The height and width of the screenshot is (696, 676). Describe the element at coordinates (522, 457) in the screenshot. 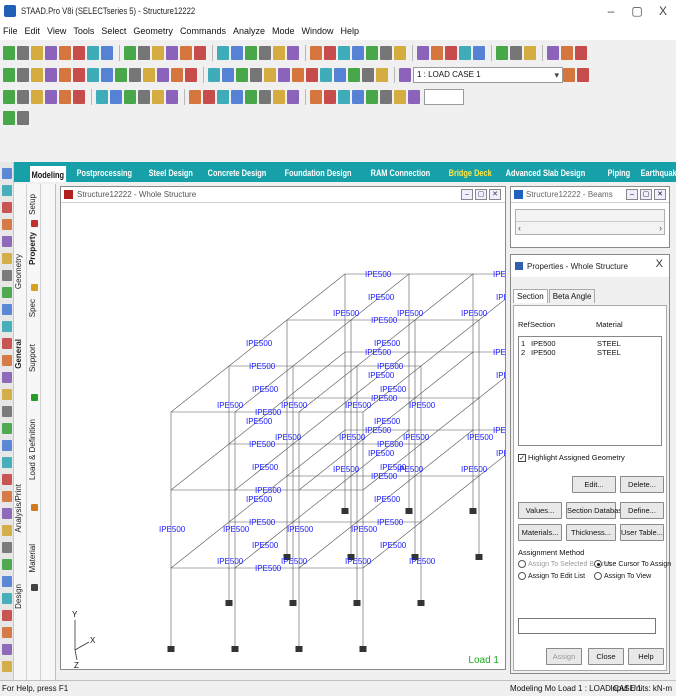

I see `checkbox-checked-icon: ✓` at that location.